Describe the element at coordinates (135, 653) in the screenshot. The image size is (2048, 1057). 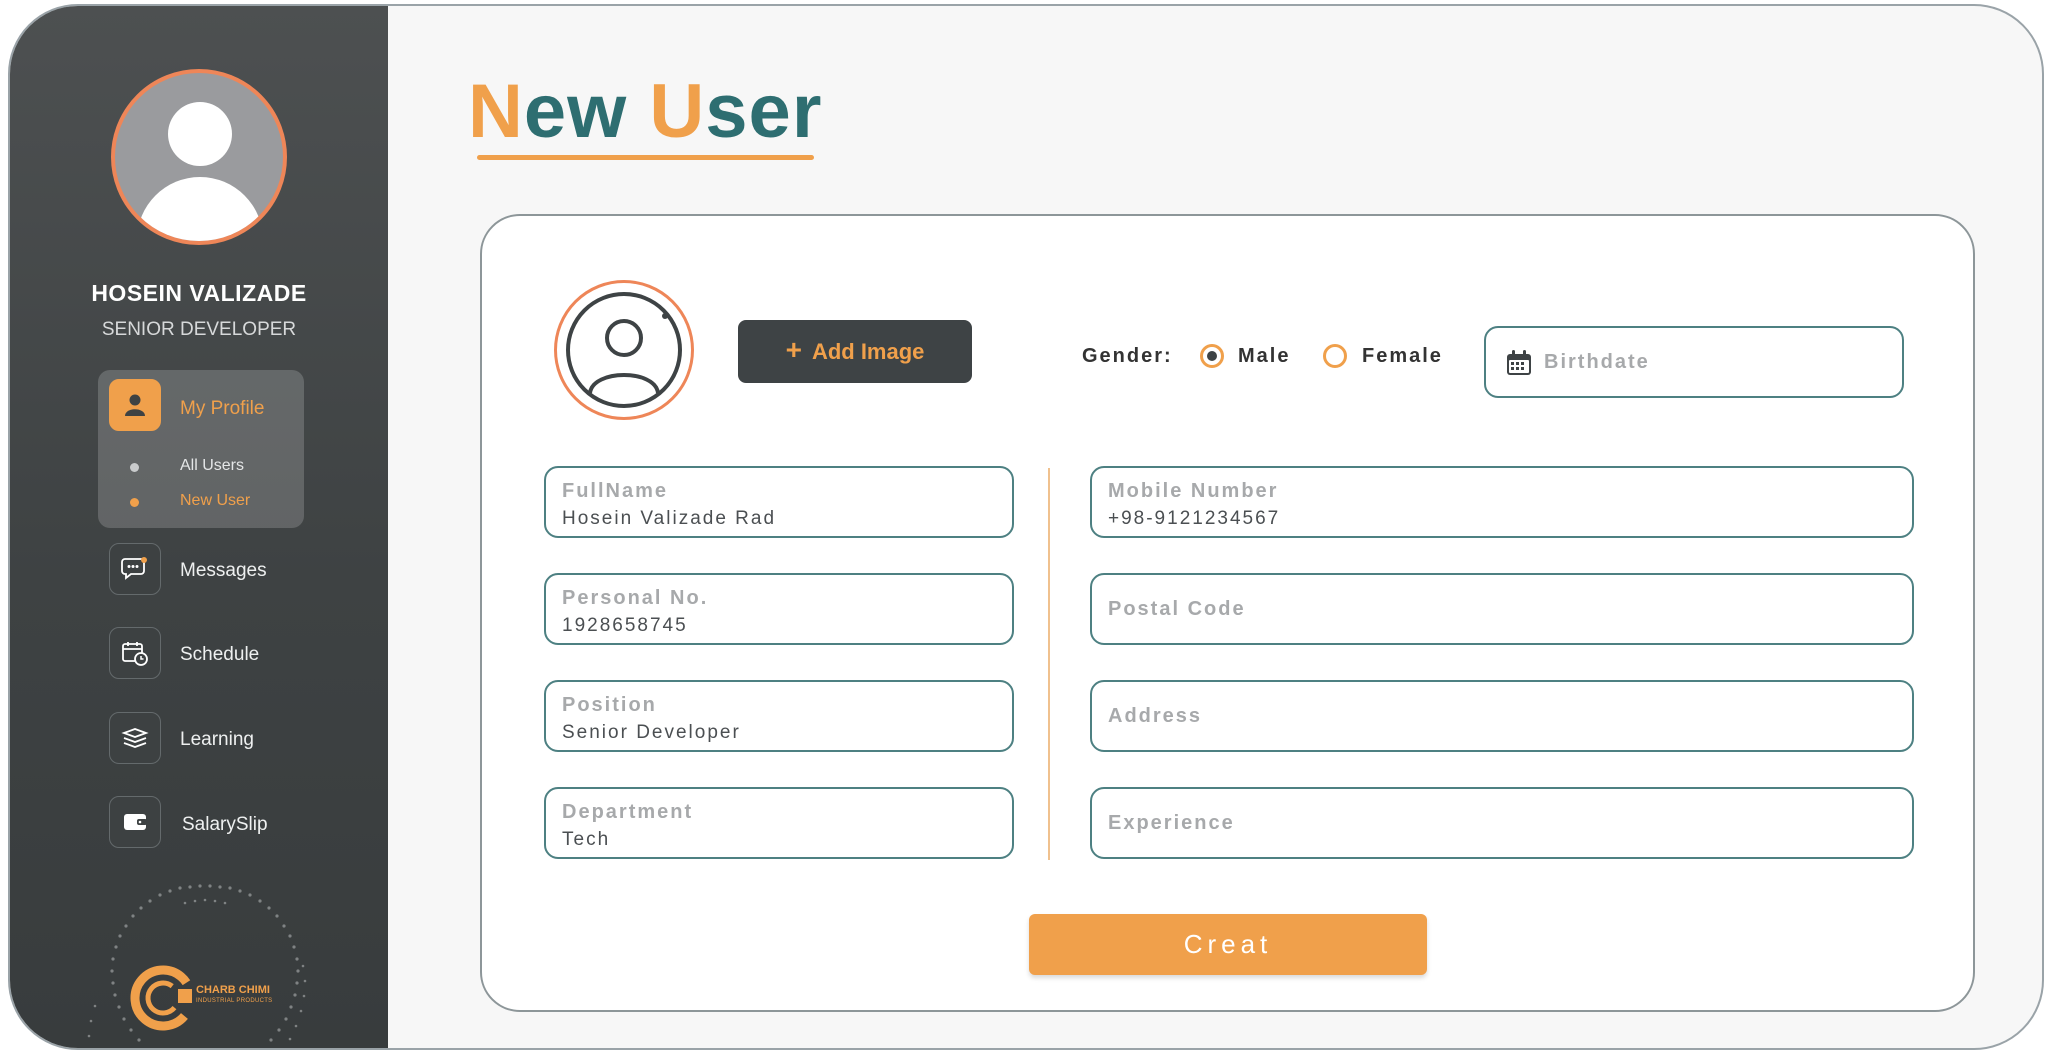
I see `calendar-clock-icon` at that location.